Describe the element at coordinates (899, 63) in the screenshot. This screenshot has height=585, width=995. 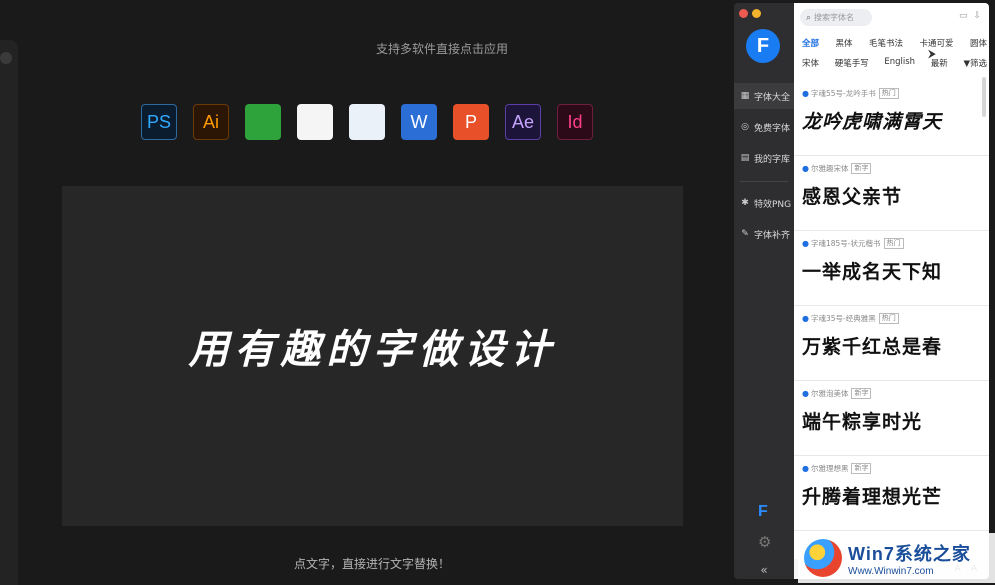
I see `category-tab: English` at that location.